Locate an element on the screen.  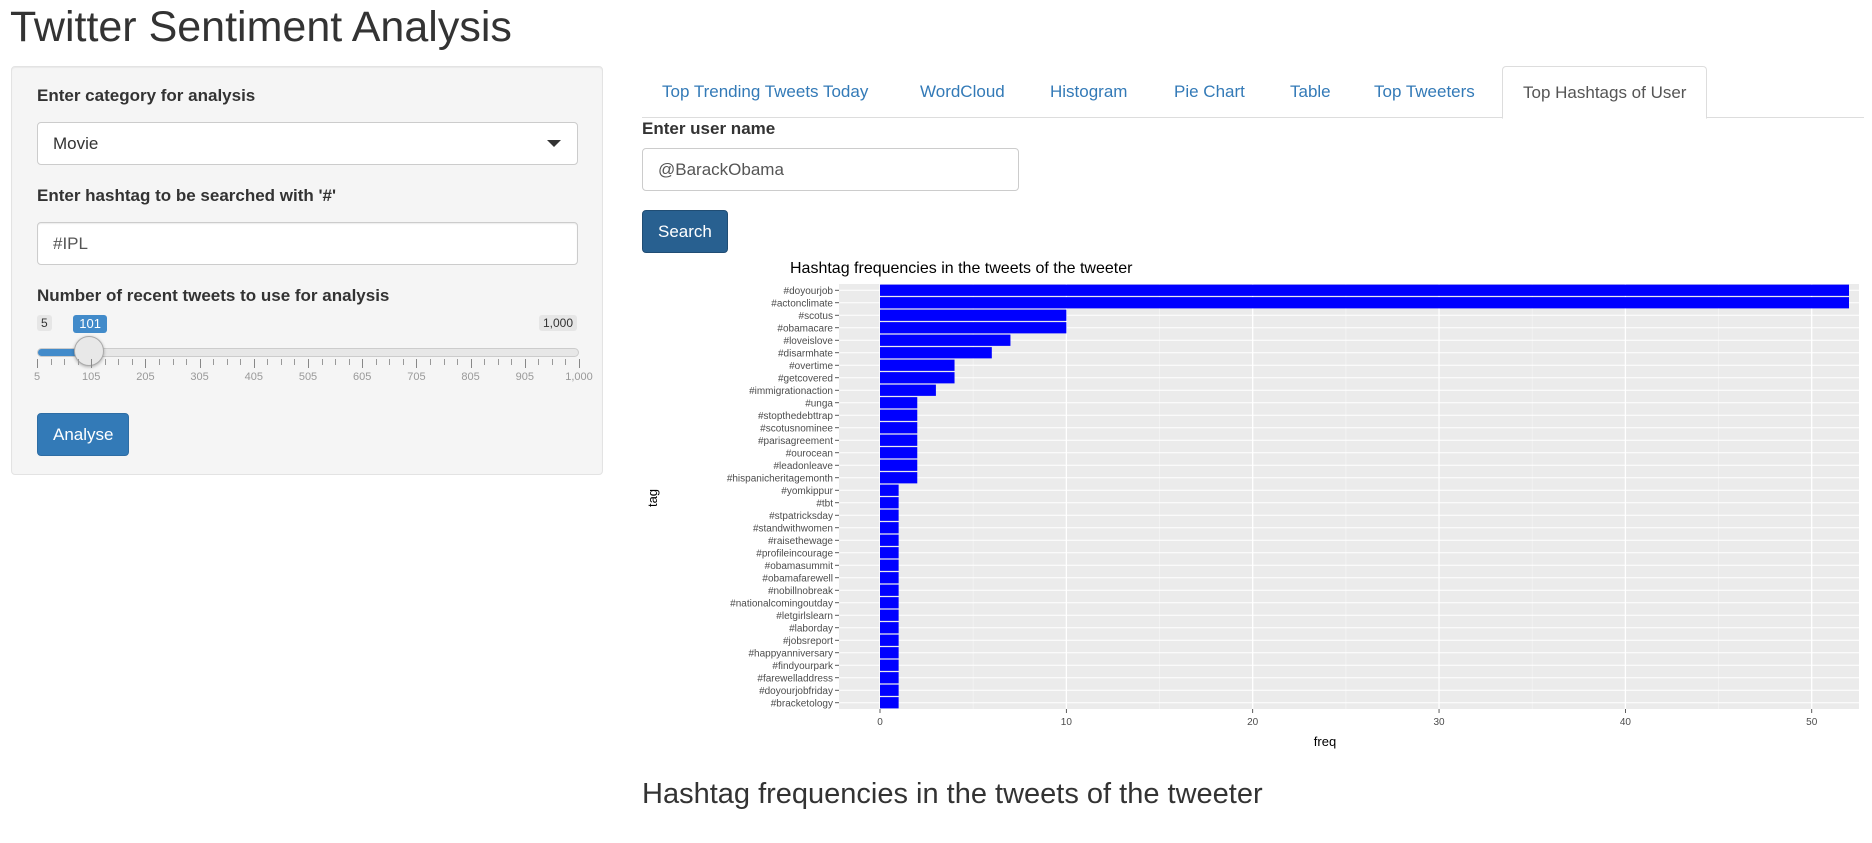
slider-max-label: 1,000 is located at coordinates (557, 323).